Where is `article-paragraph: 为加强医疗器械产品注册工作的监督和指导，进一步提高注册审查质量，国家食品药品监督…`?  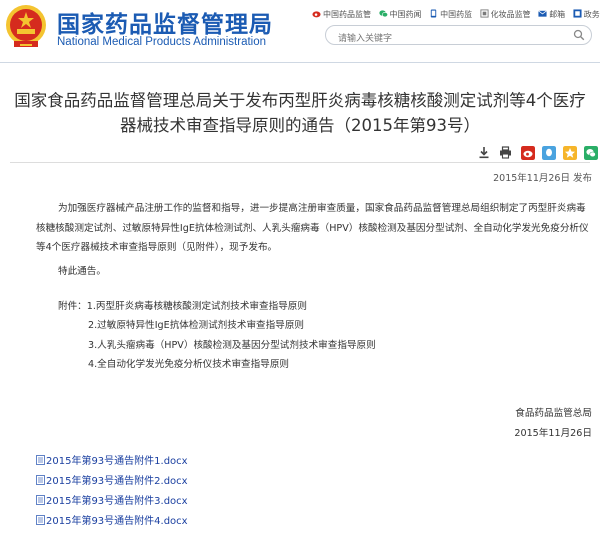 article-paragraph: 为加强医疗器械产品注册工作的监督和指导，进一步提高注册审查质量，国家食品药品监督… is located at coordinates (312, 228).